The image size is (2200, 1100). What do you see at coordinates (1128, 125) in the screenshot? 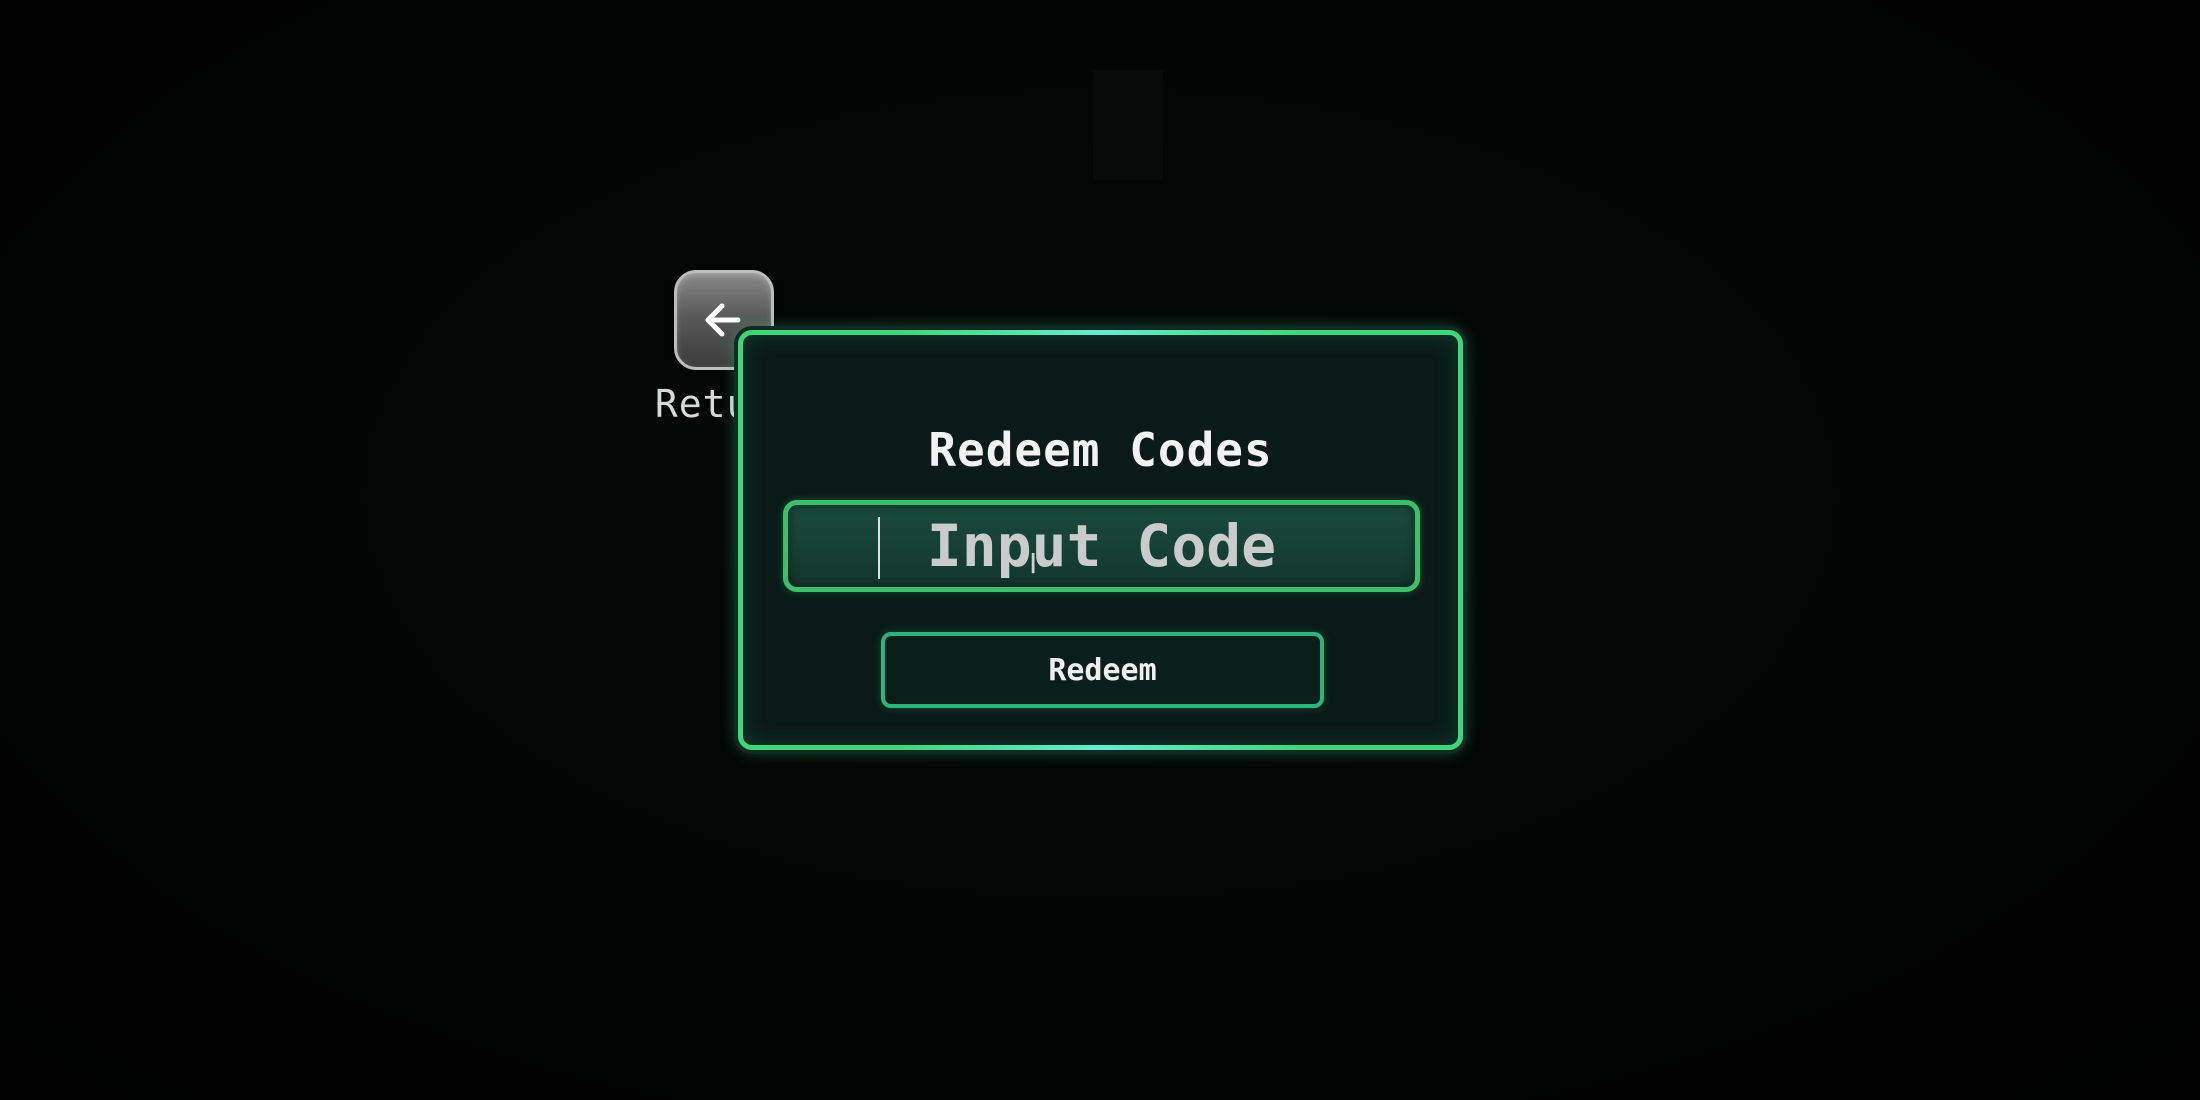
I see `background-shade` at bounding box center [1128, 125].